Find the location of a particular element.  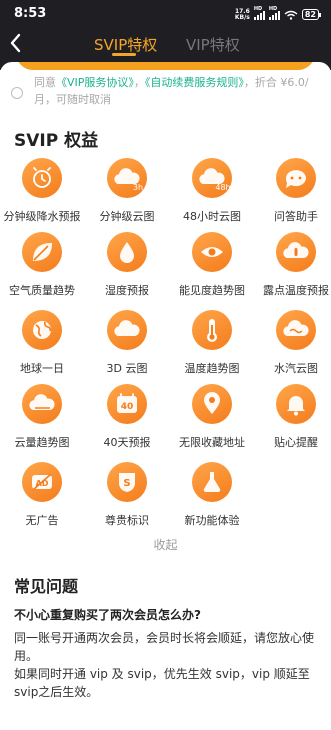

tab-svip: SVIP特权 is located at coordinates (125, 44).